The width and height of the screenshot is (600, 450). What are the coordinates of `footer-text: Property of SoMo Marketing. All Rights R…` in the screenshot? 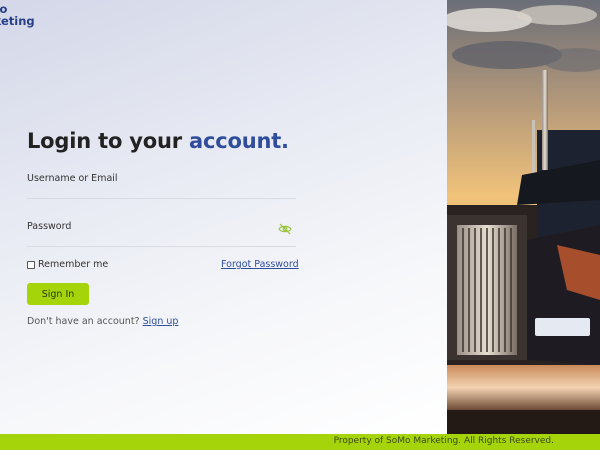 It's located at (443, 441).